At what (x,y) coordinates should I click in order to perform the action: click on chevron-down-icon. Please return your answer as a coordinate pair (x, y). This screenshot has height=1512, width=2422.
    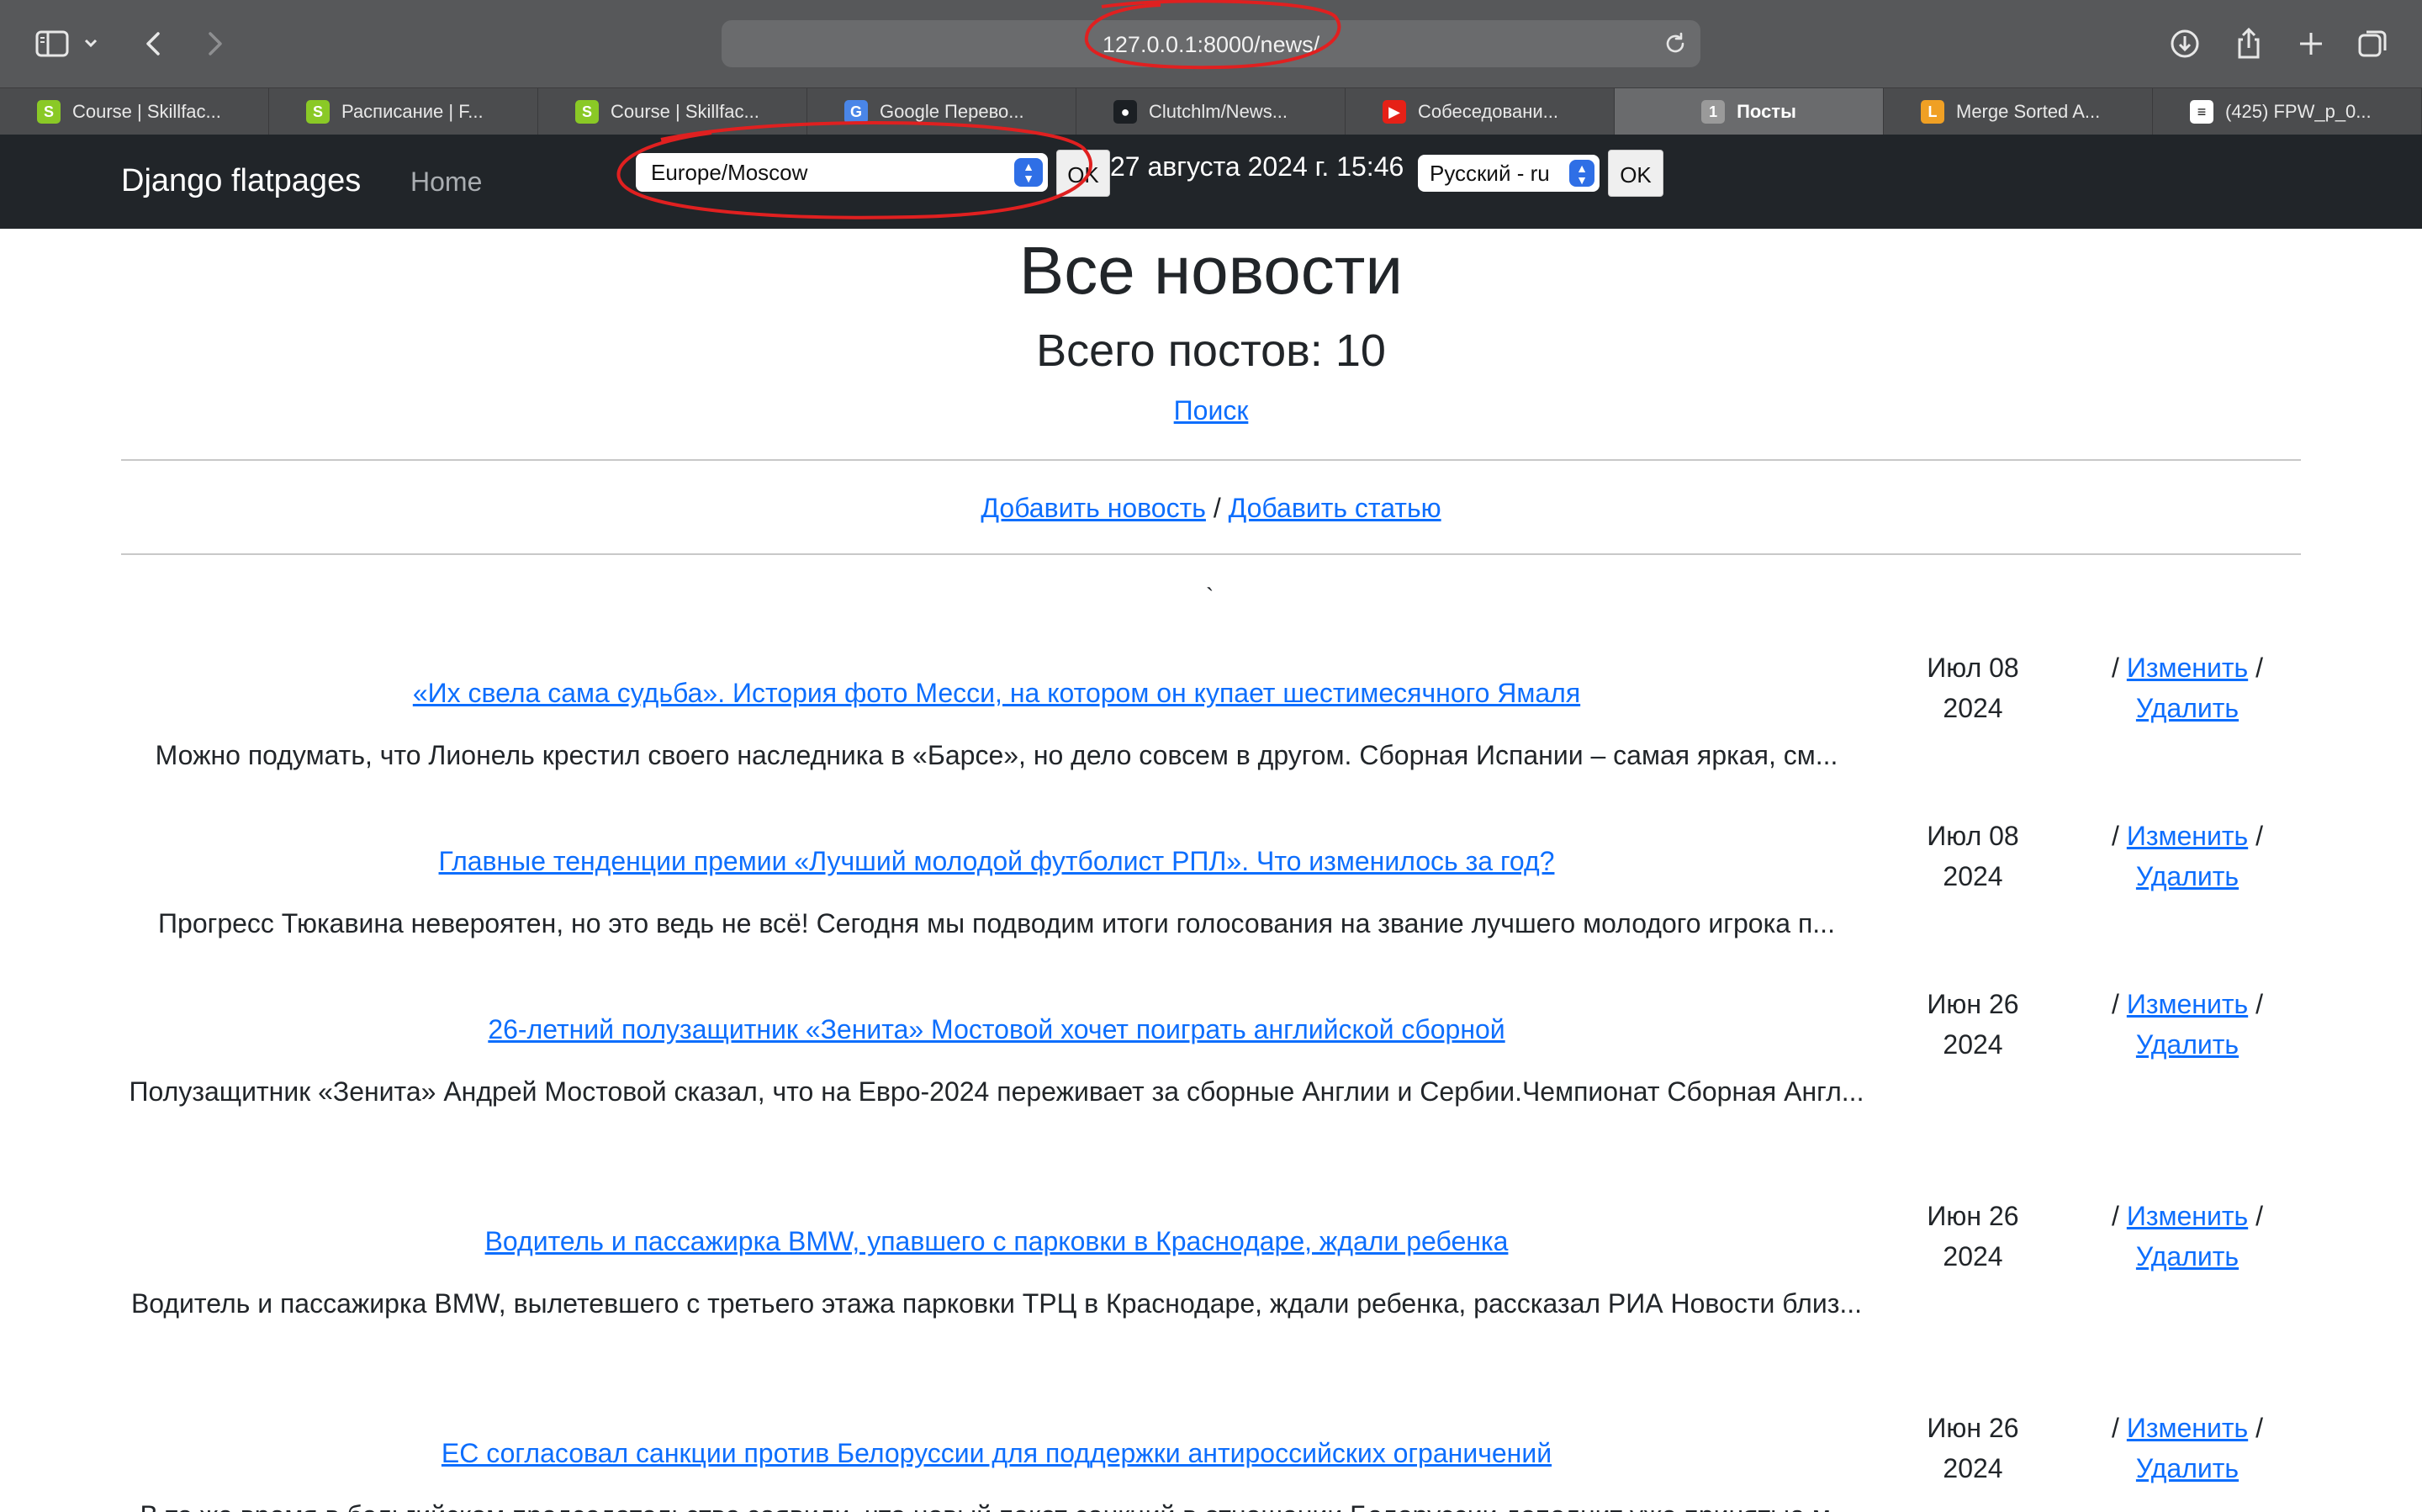
    Looking at the image, I should click on (91, 43).